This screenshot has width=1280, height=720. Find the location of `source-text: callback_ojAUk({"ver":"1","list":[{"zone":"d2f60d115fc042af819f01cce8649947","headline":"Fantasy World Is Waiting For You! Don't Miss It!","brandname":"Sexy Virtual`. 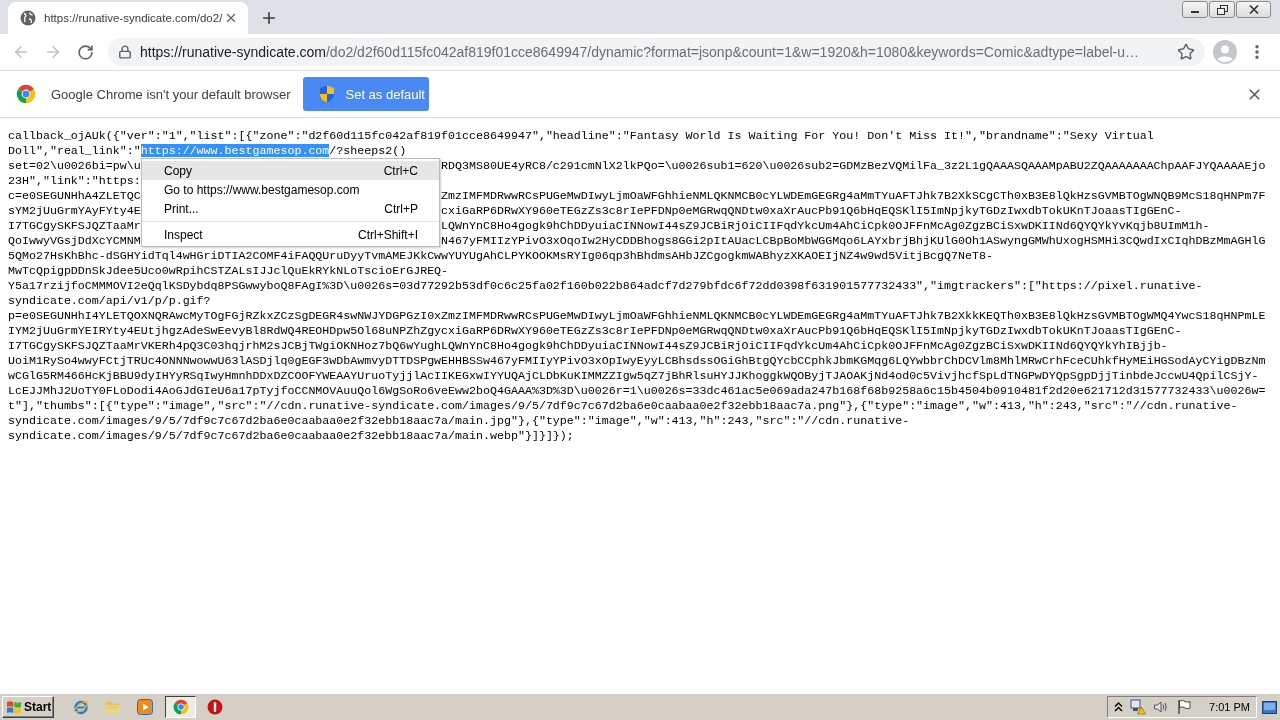

source-text: callback_ojAUk({"ver":"1","list":[{"zone":"d2f60d115fc042af819f01cce8649947","headline":"Fantasy World Is Waiting For You! Don't Miss It!","brandname":"Sexy Virtual is located at coordinates (581, 135).